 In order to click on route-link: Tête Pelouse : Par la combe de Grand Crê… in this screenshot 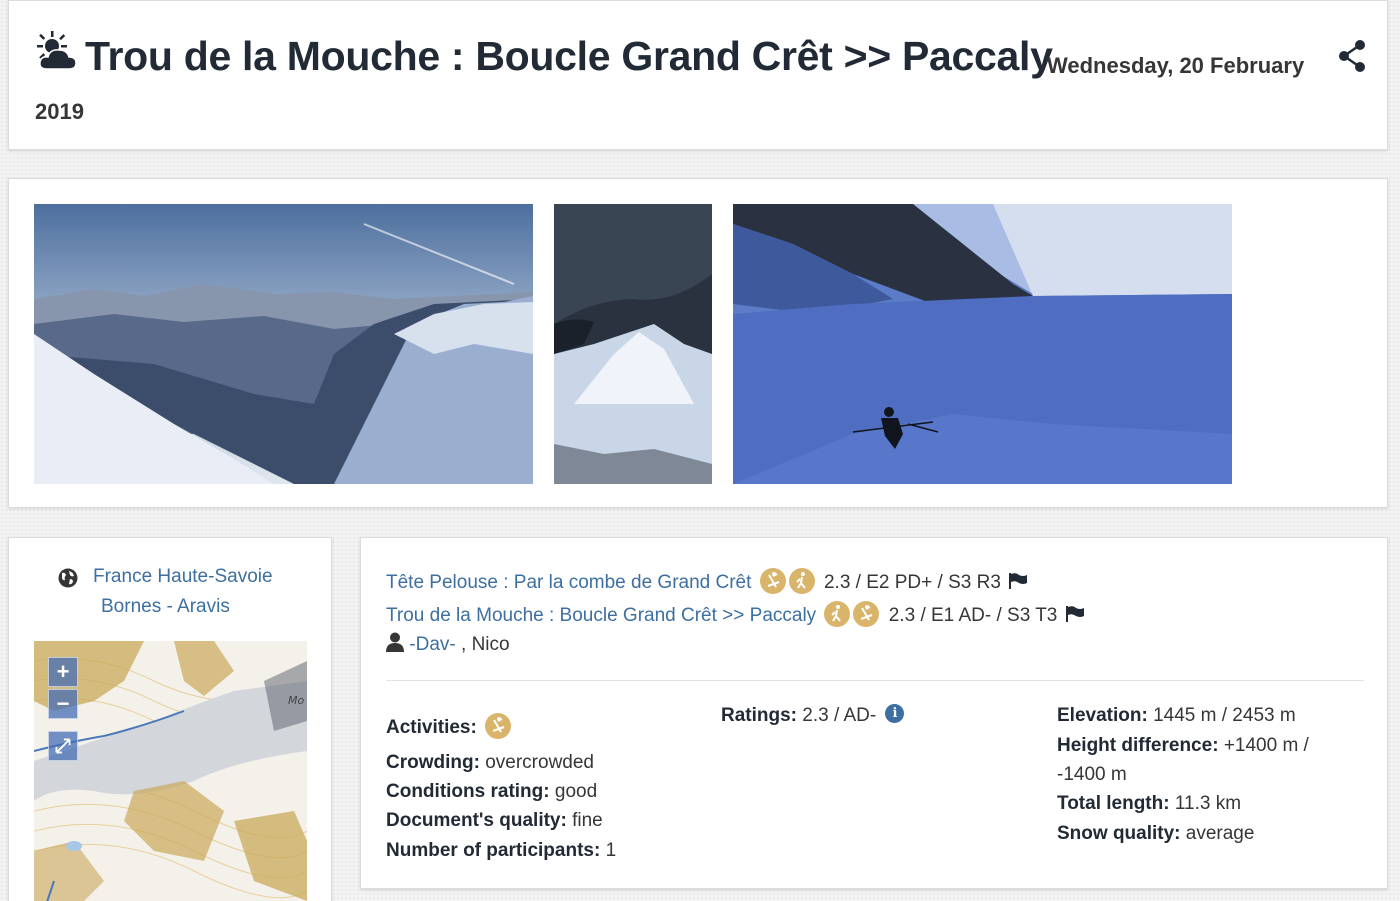, I will do `click(568, 582)`.